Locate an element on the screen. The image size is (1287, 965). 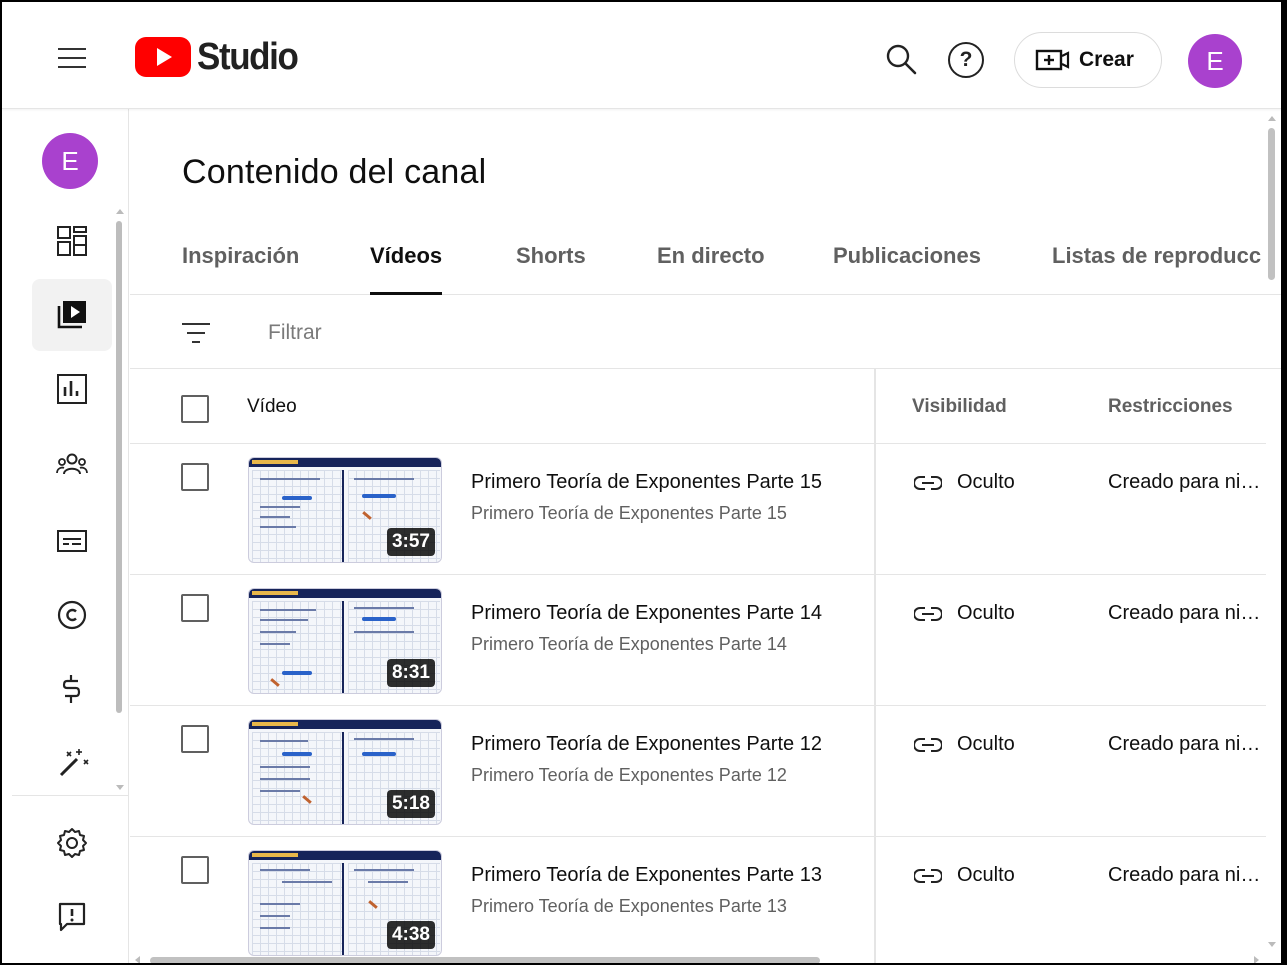
dashboard-icon is located at coordinates (72, 241).